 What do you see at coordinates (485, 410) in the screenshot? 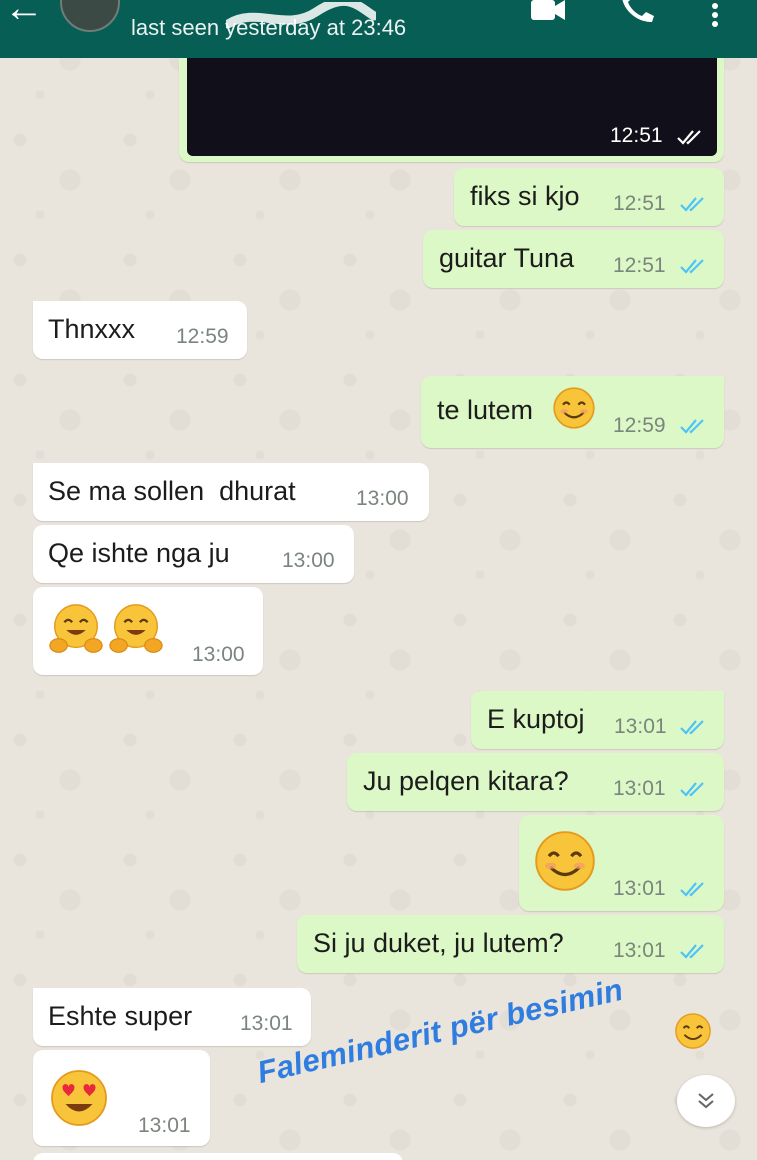
I see `message-text: te lutem` at bounding box center [485, 410].